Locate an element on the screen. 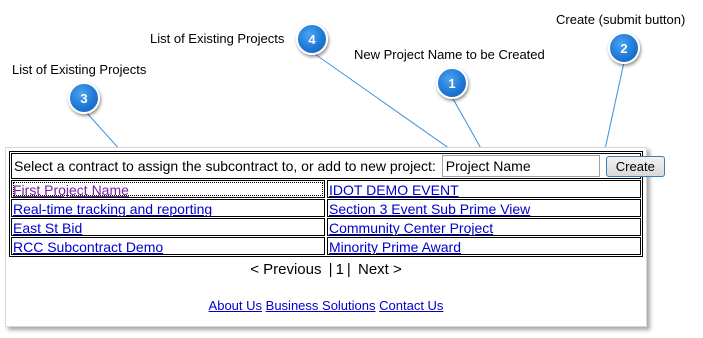 The height and width of the screenshot is (338, 703). table-cell: Section 3 Event Sub Prime View is located at coordinates (484, 208).